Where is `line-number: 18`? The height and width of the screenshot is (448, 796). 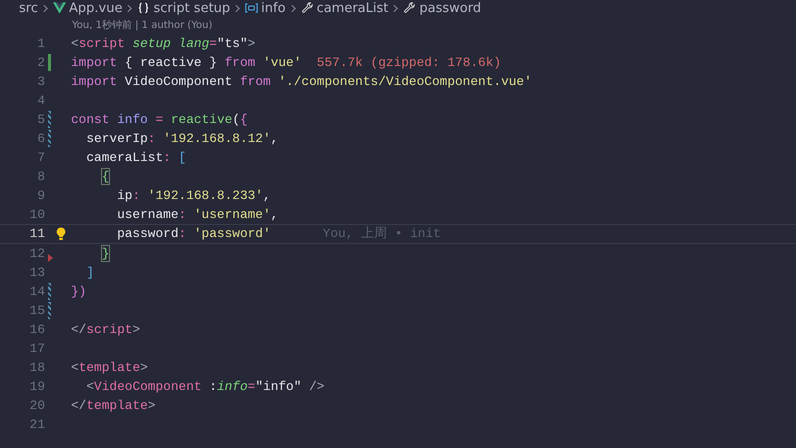
line-number: 18 is located at coordinates (36, 367).